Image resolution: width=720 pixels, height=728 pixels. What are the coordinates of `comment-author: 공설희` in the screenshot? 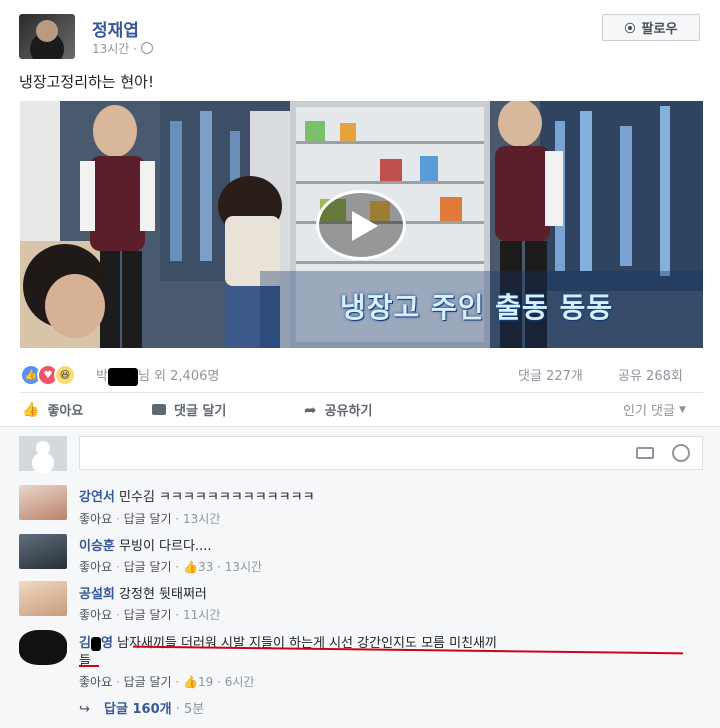 It's located at (97, 594).